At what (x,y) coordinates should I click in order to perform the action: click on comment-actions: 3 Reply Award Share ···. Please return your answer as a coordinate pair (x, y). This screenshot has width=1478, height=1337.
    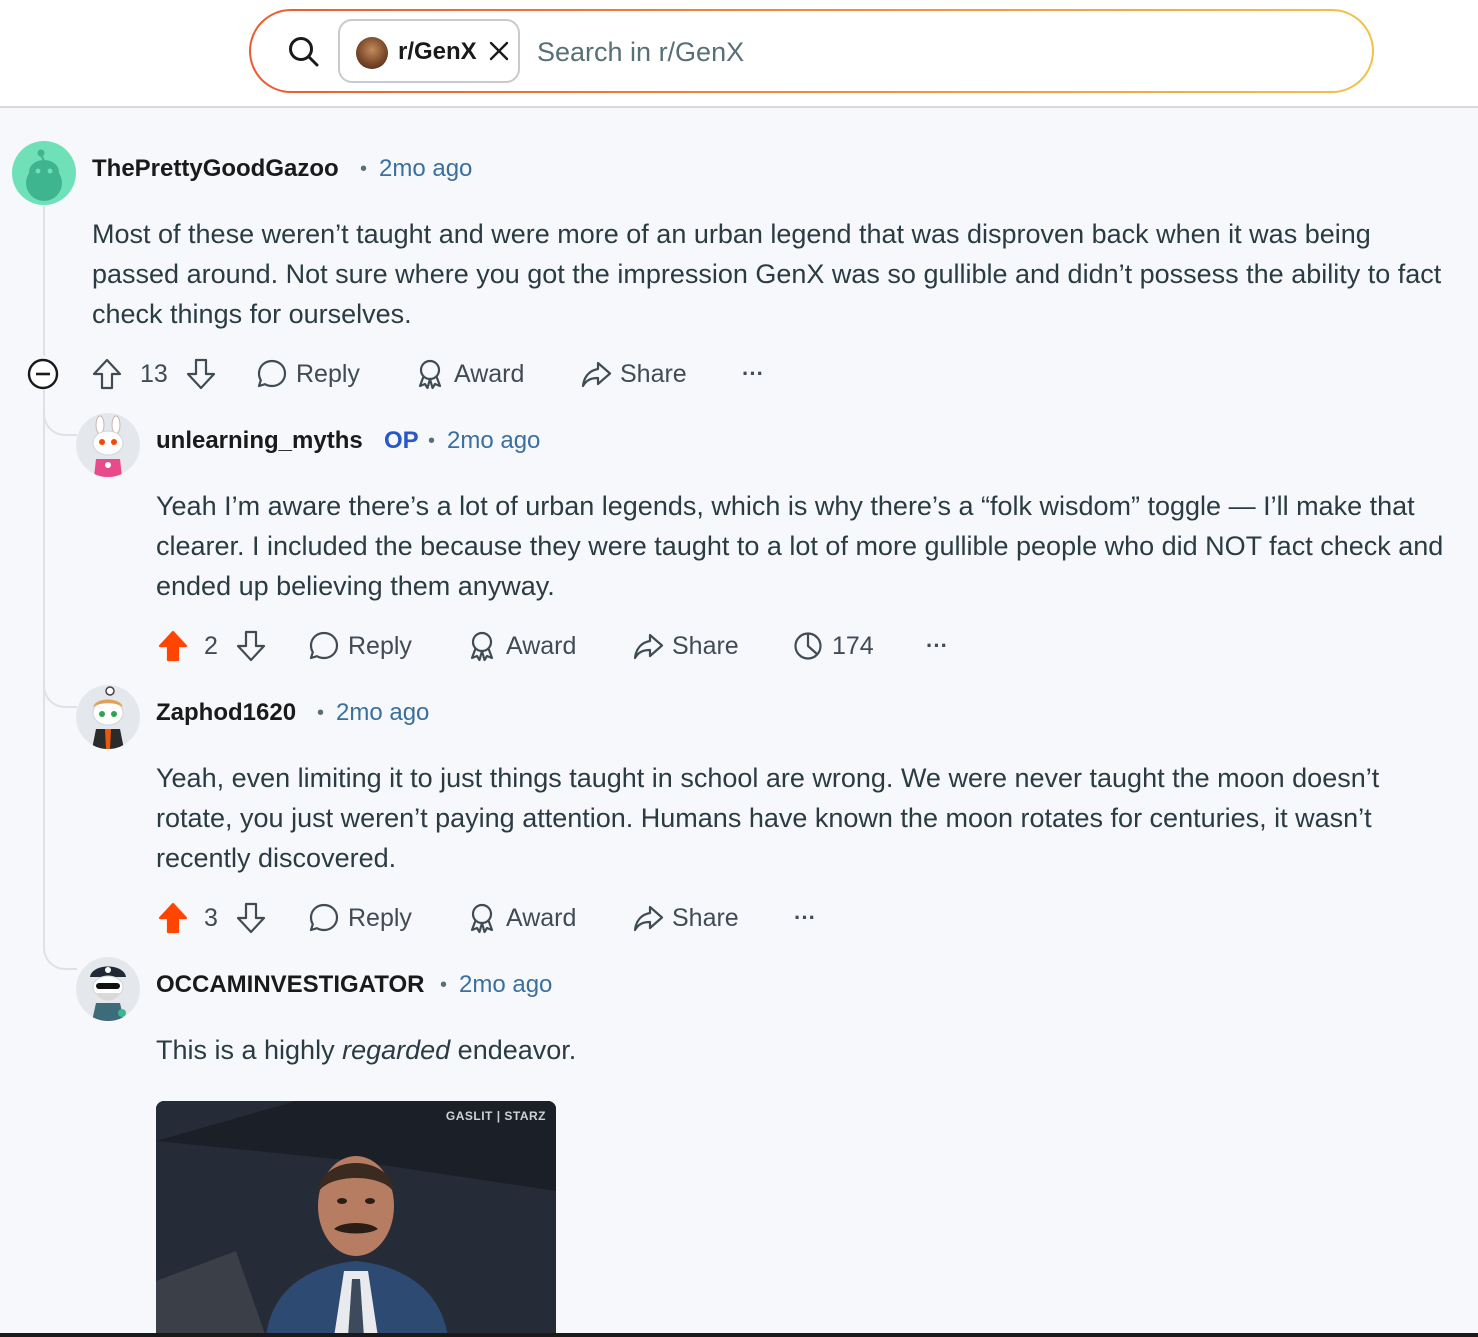
    Looking at the image, I should click on (496, 918).